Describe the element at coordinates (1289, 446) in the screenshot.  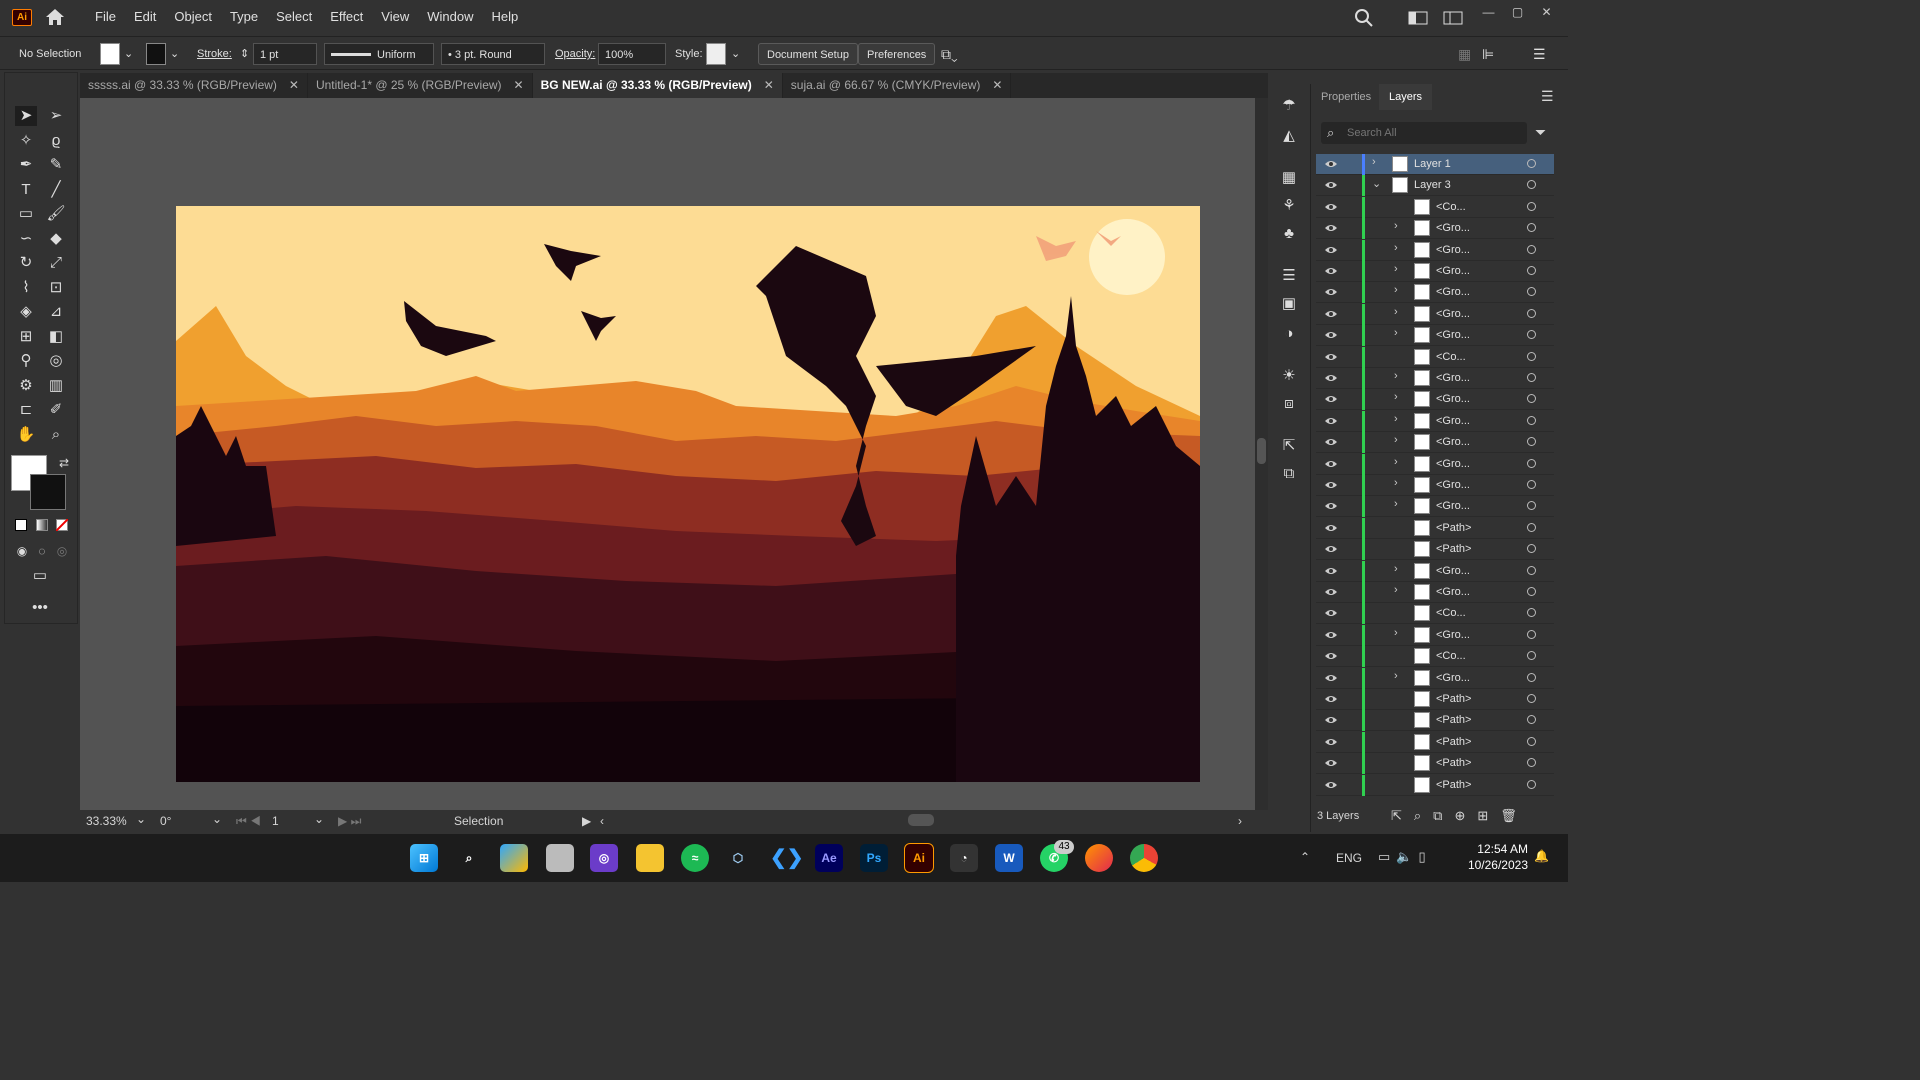
I see `export-icon: ⇱` at that location.